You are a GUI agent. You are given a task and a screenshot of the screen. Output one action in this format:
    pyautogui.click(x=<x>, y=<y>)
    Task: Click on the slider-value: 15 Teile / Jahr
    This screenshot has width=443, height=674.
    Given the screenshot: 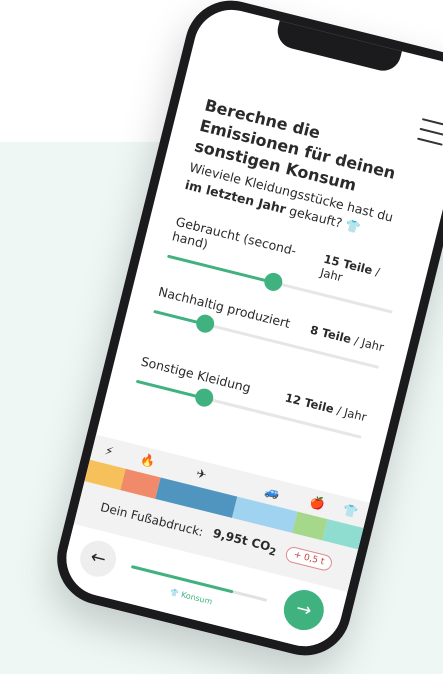 What is the action you would take?
    pyautogui.click(x=350, y=268)
    